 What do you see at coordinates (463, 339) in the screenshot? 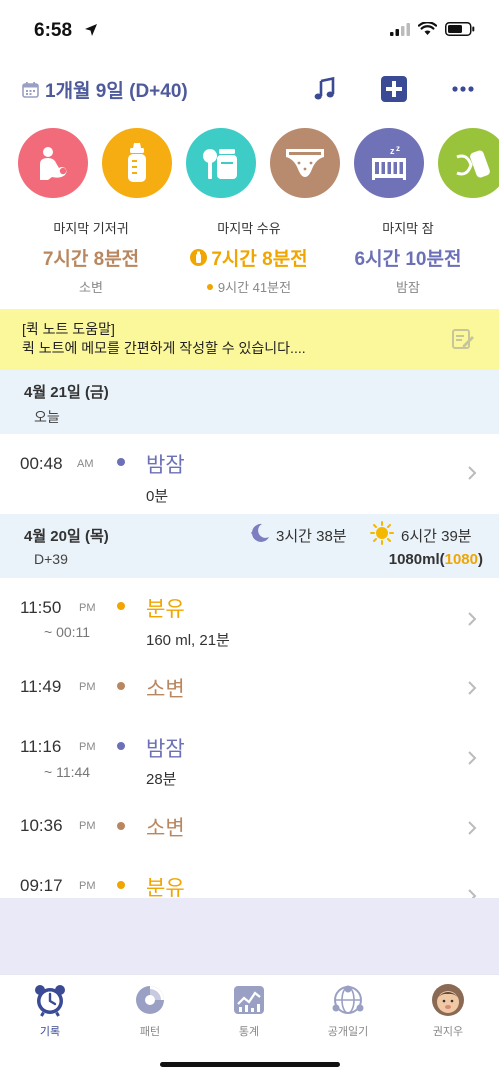
I see `edit-note-icon` at bounding box center [463, 339].